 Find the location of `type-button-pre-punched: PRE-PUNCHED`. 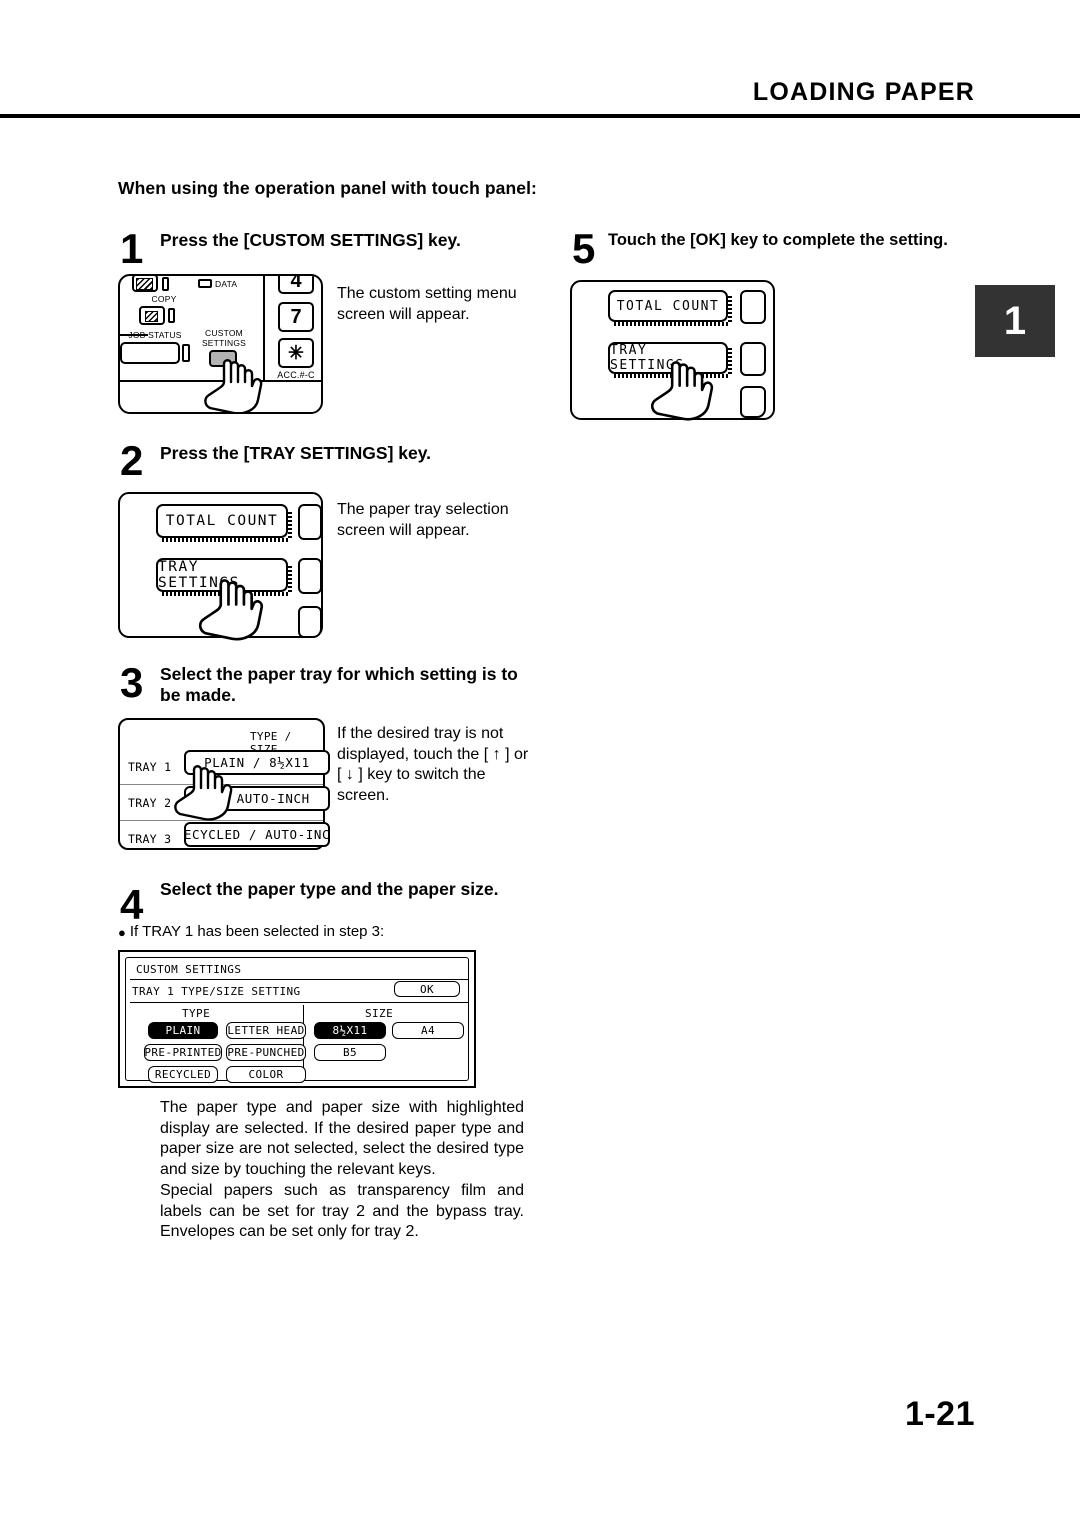

type-button-pre-punched: PRE-PUNCHED is located at coordinates (266, 1052).